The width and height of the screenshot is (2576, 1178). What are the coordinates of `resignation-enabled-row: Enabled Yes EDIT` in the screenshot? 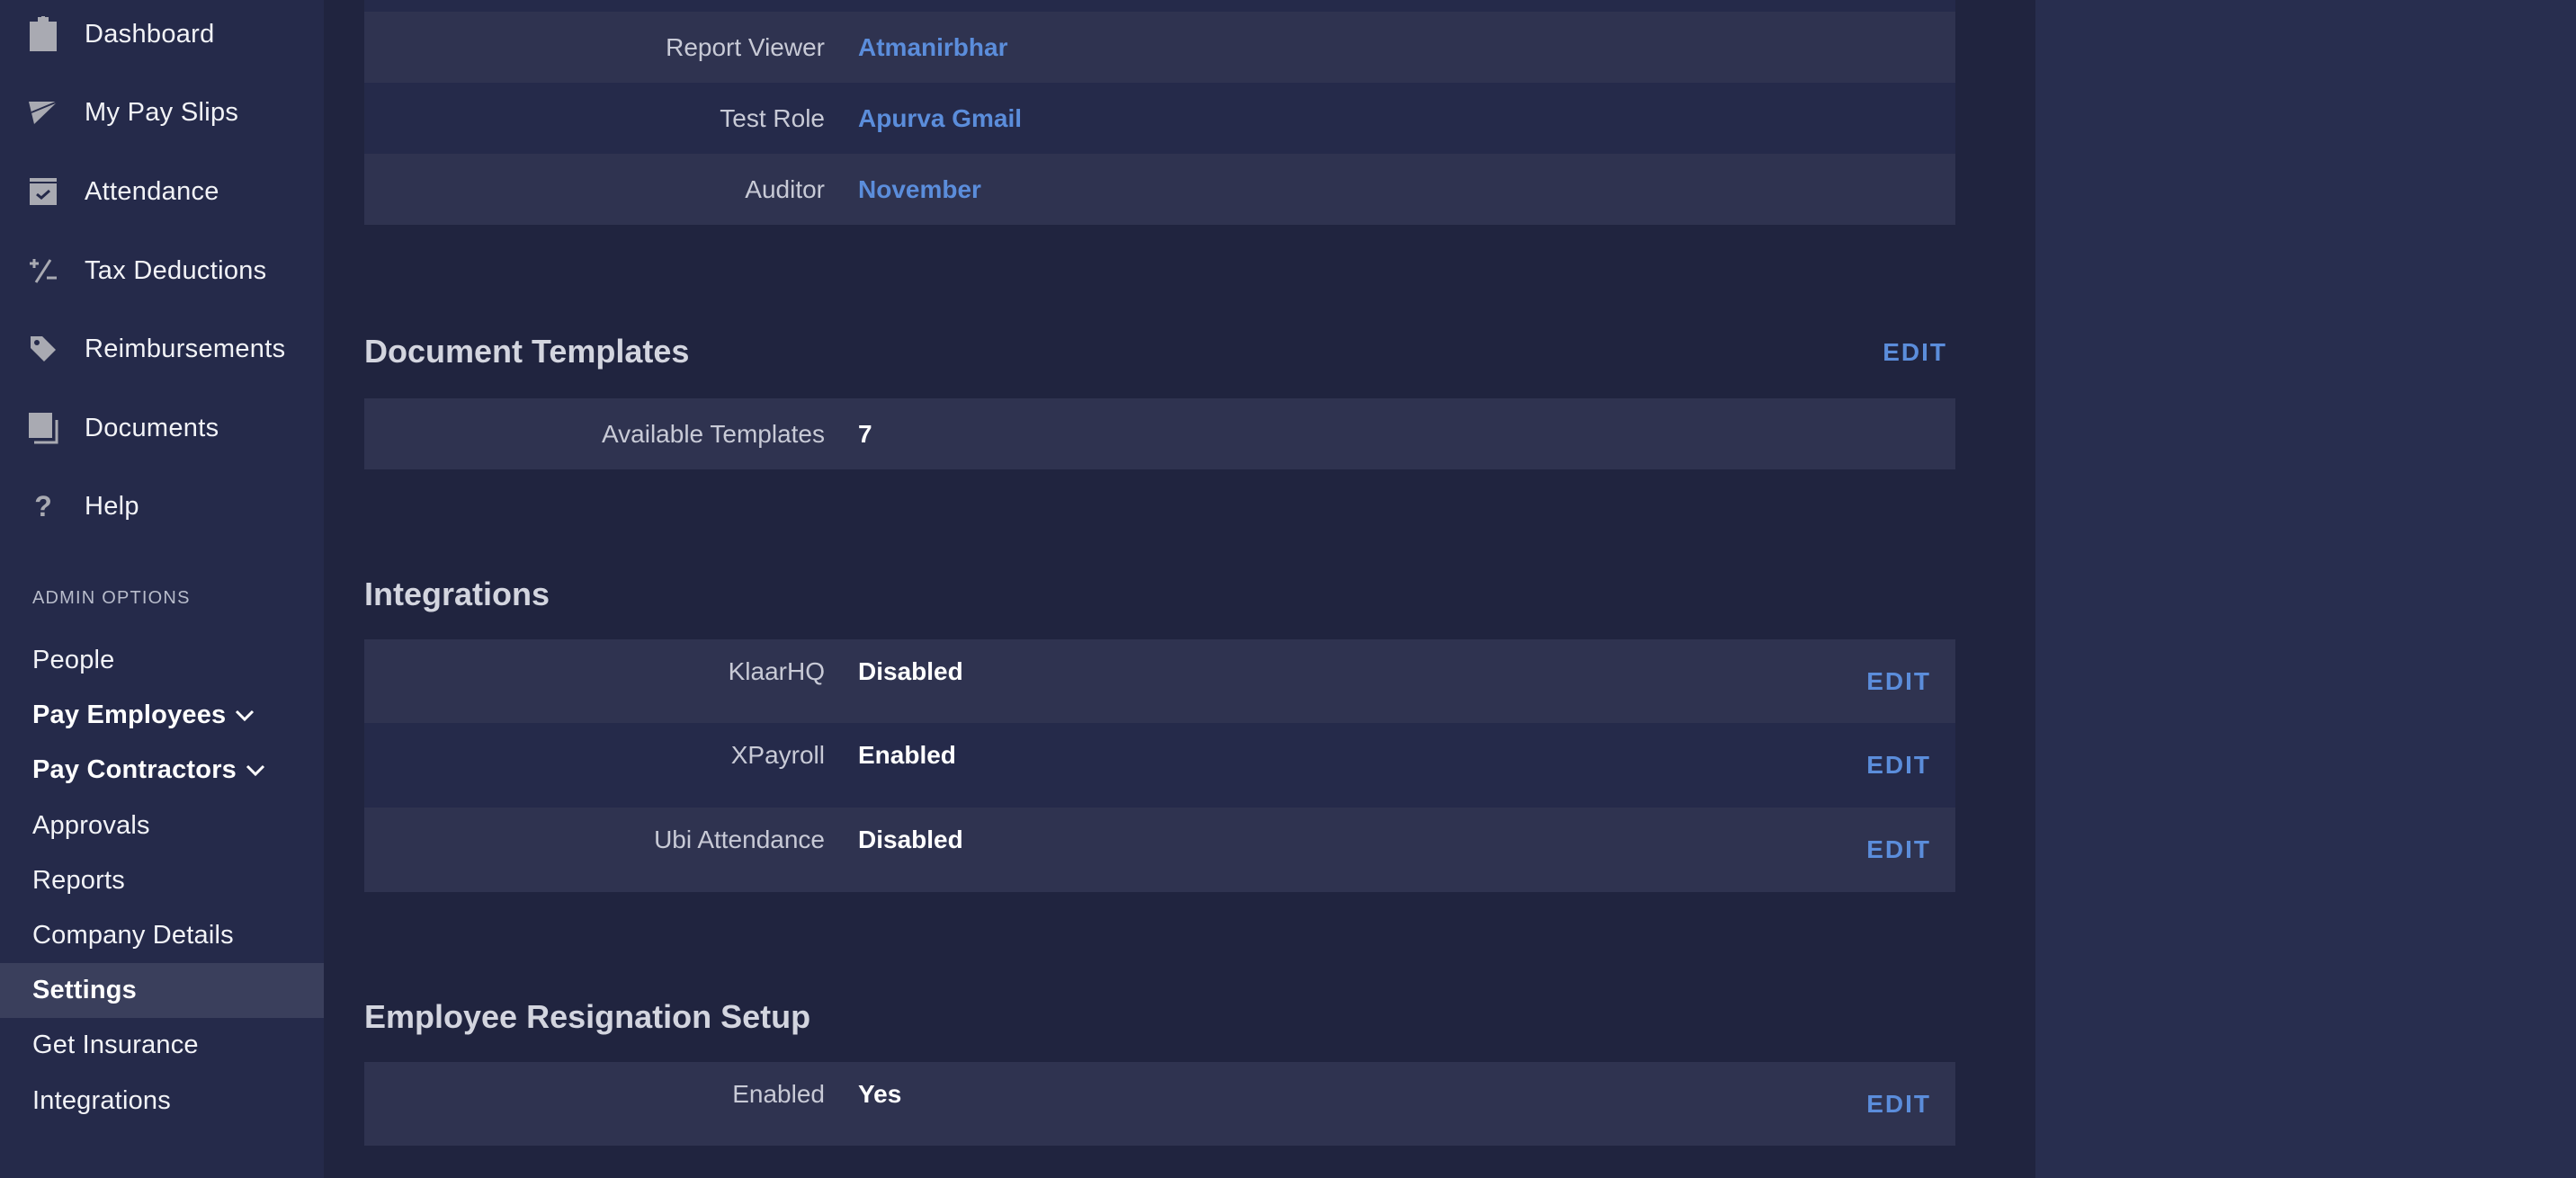 It's located at (1159, 1104).